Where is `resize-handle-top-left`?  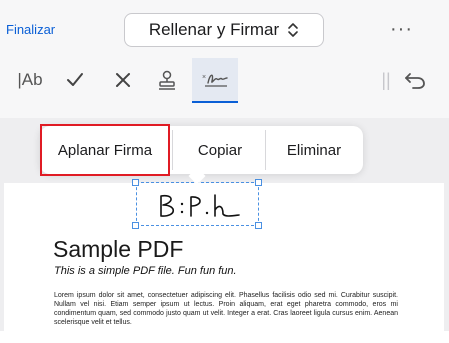
resize-handle-top-left is located at coordinates (135, 182).